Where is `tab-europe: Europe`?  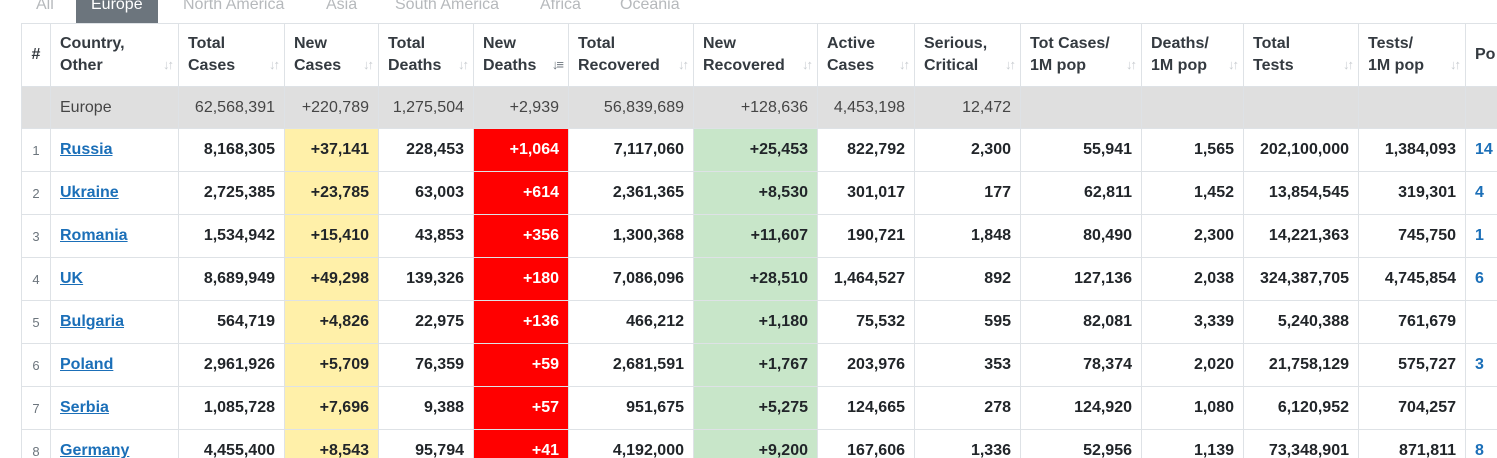 tab-europe: Europe is located at coordinates (117, 11).